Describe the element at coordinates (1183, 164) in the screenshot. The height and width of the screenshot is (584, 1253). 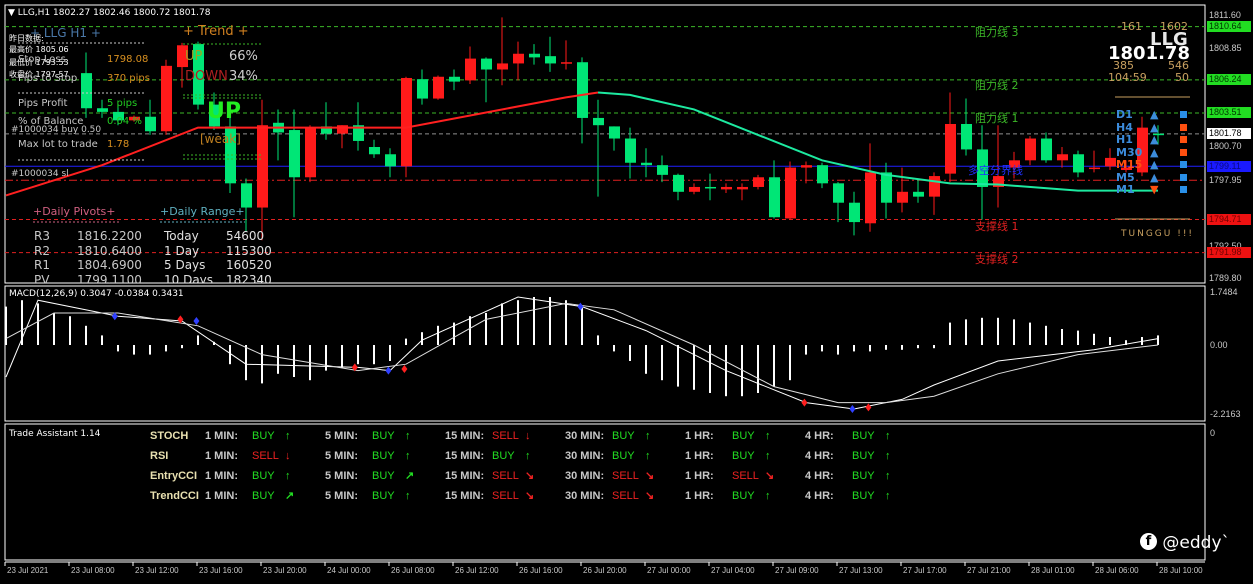
I see `status-square-icon` at that location.